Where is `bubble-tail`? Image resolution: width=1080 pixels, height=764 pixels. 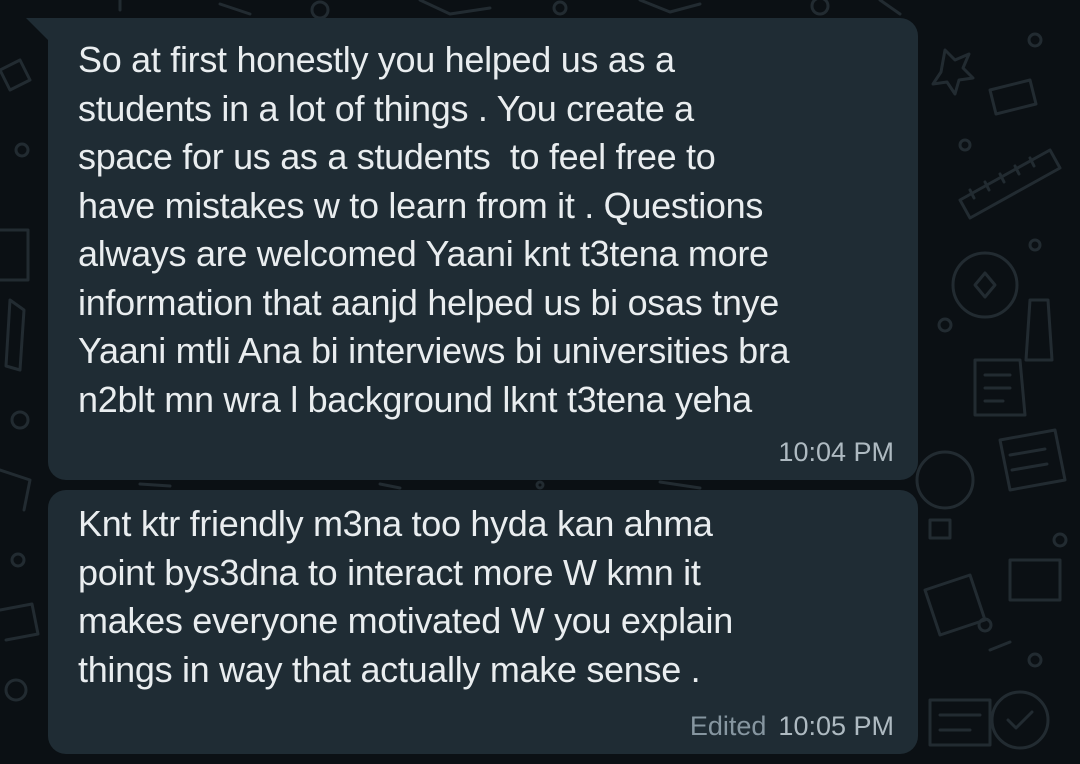
bubble-tail is located at coordinates (37, 29).